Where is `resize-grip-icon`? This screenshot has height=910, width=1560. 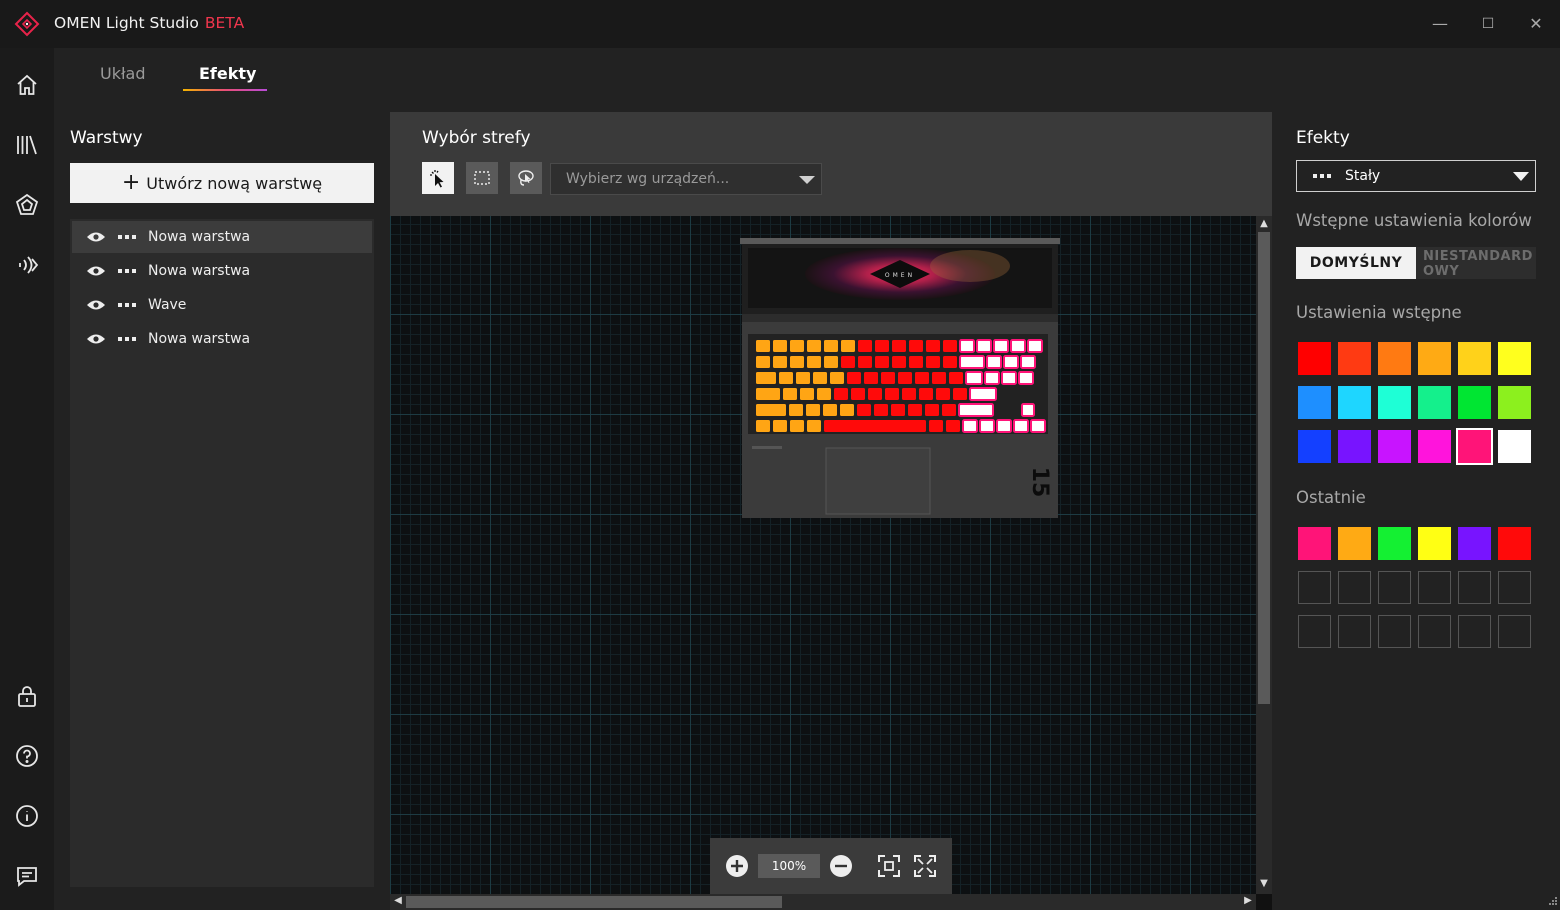
resize-grip-icon is located at coordinates (1552, 902).